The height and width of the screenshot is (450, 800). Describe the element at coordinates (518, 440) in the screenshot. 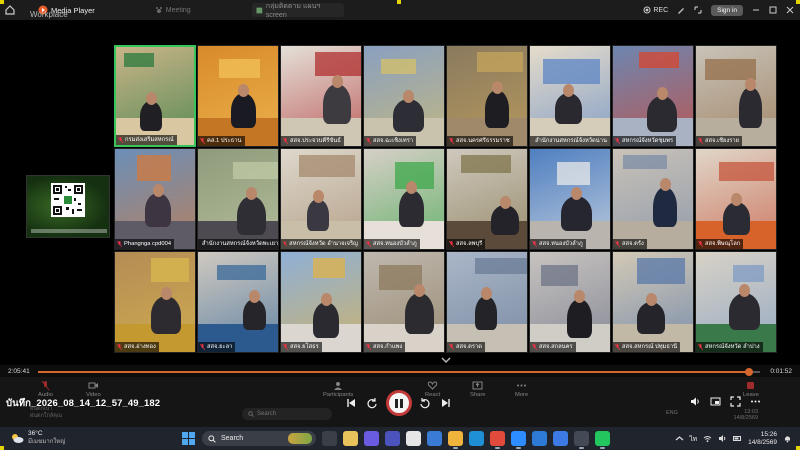

I see `zoom-icon` at that location.